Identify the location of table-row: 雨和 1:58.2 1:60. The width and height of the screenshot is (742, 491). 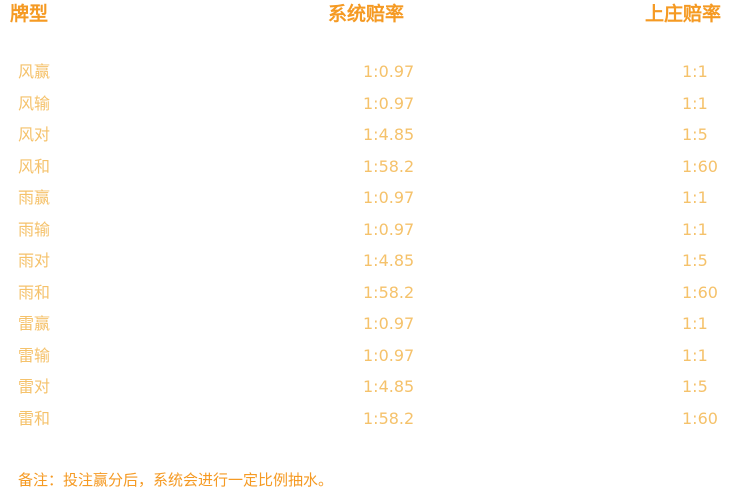
(371, 293).